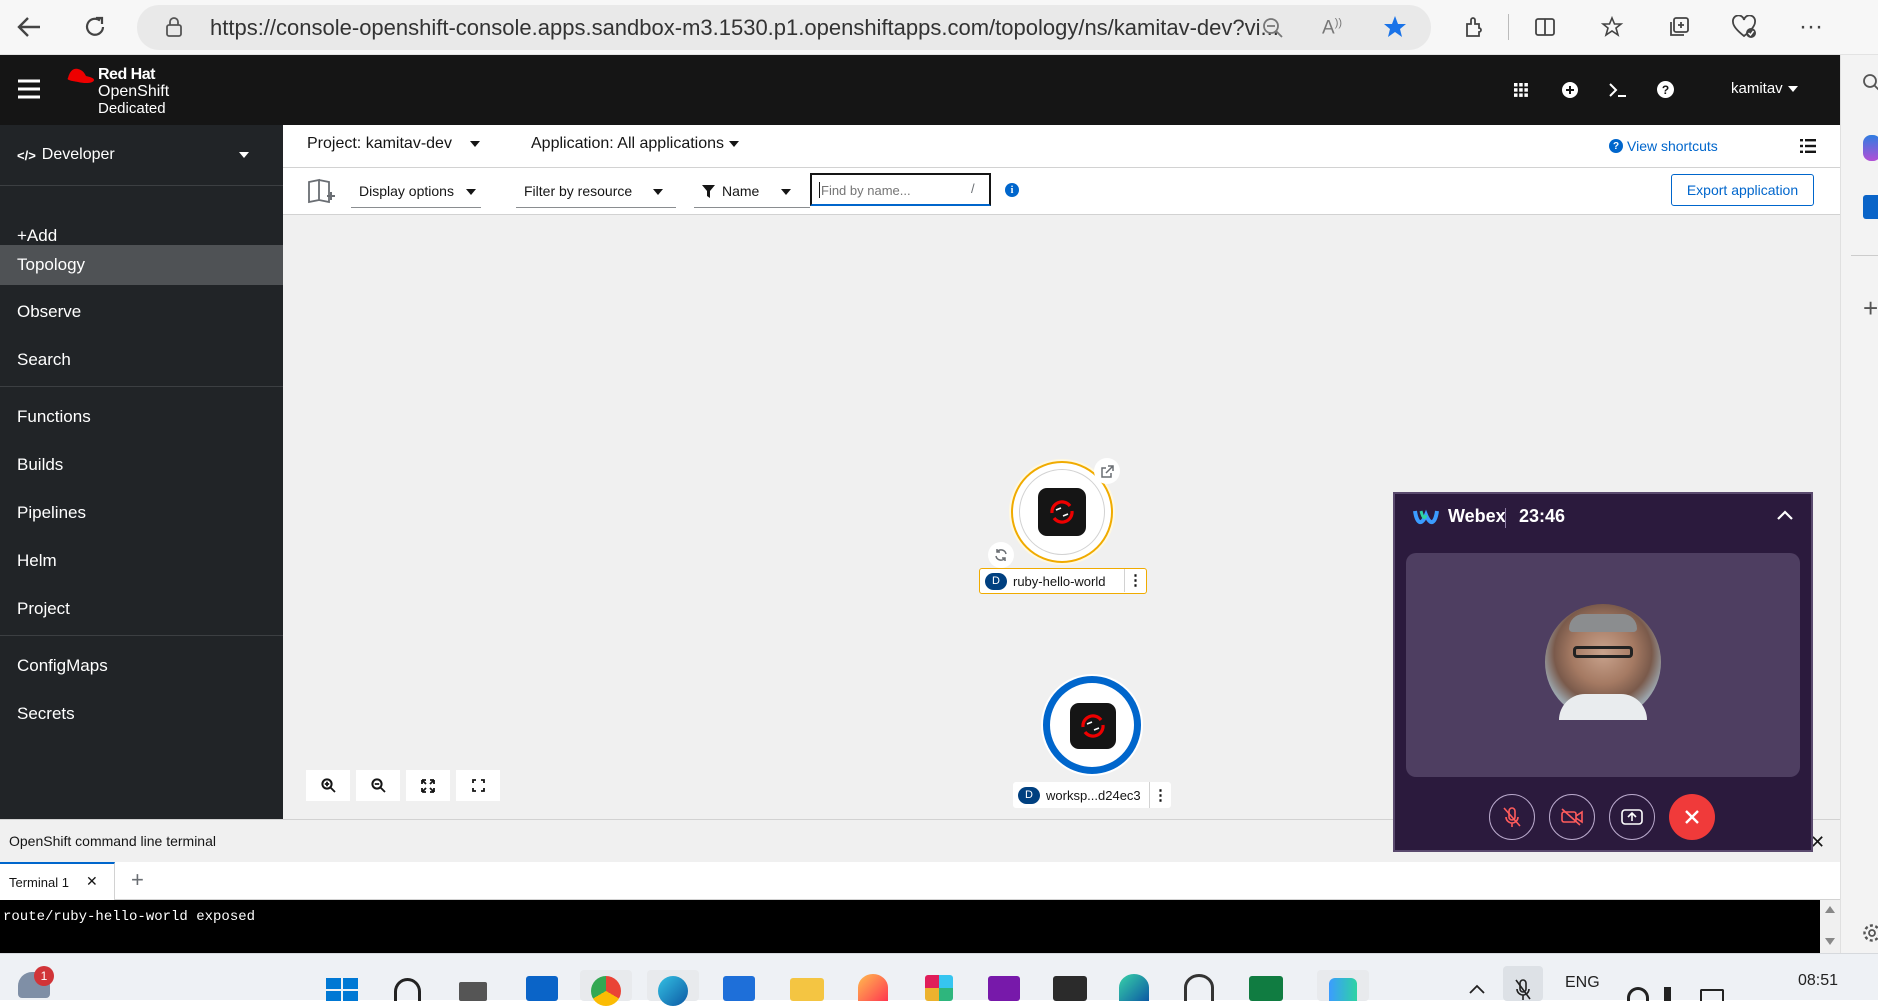 The width and height of the screenshot is (1878, 1006). What do you see at coordinates (1004, 988) in the screenshot?
I see `onenote-app-icon` at bounding box center [1004, 988].